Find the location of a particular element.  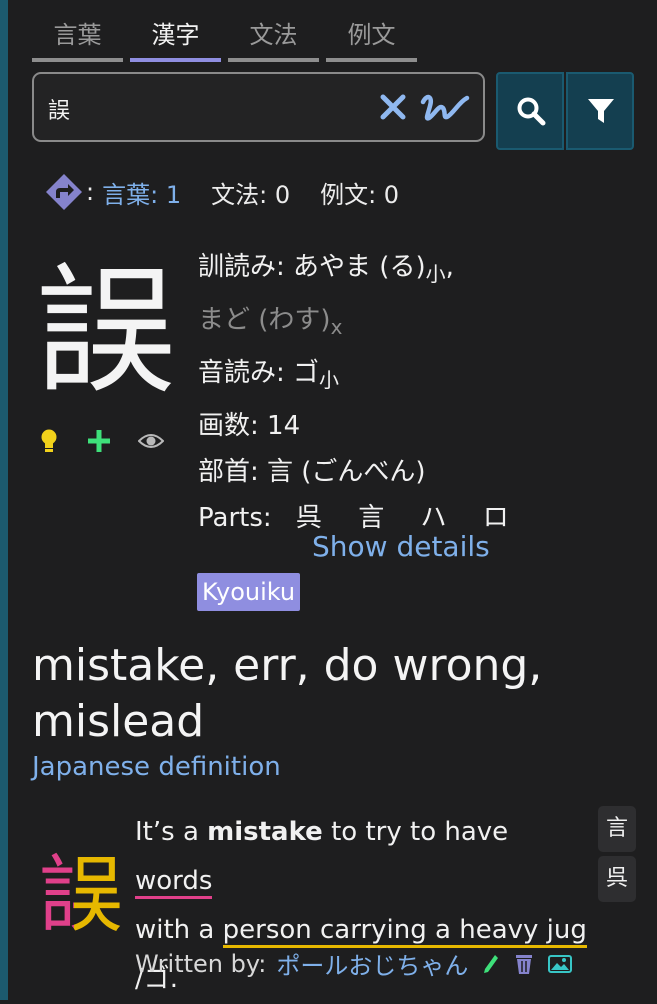

kun-label: 訓読み: is located at coordinates (241, 267).